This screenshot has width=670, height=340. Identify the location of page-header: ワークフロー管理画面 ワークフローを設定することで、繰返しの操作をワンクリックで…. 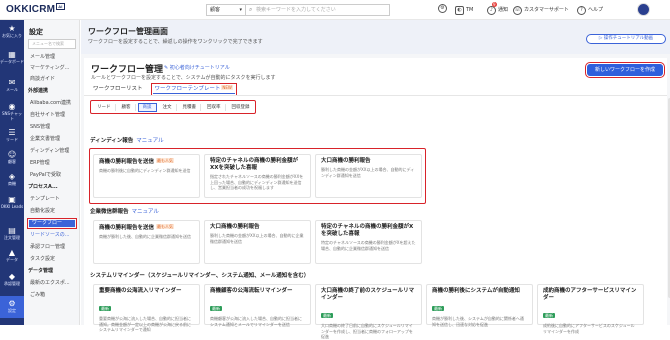
(375, 37).